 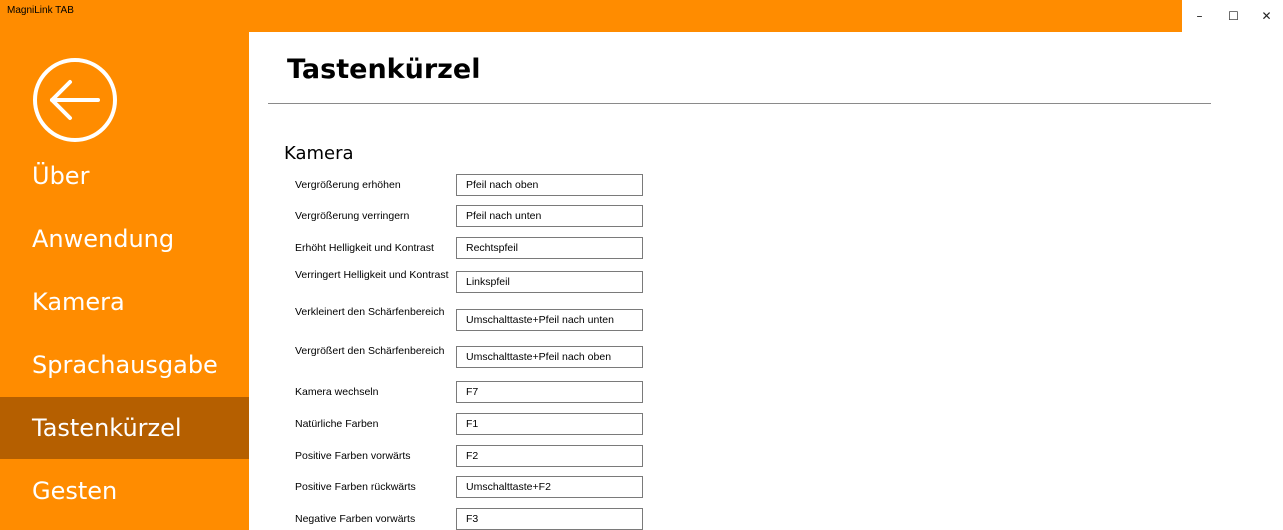 What do you see at coordinates (384, 69) in the screenshot?
I see `page-title: Tastenkürzel` at bounding box center [384, 69].